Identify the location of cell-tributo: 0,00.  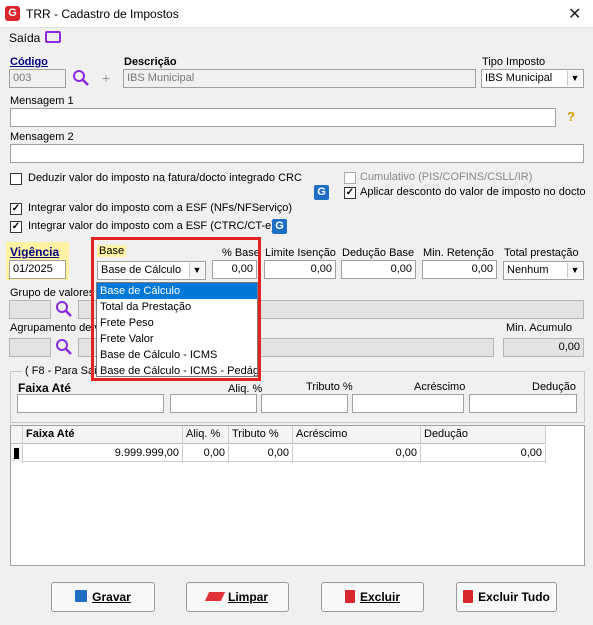
(261, 454).